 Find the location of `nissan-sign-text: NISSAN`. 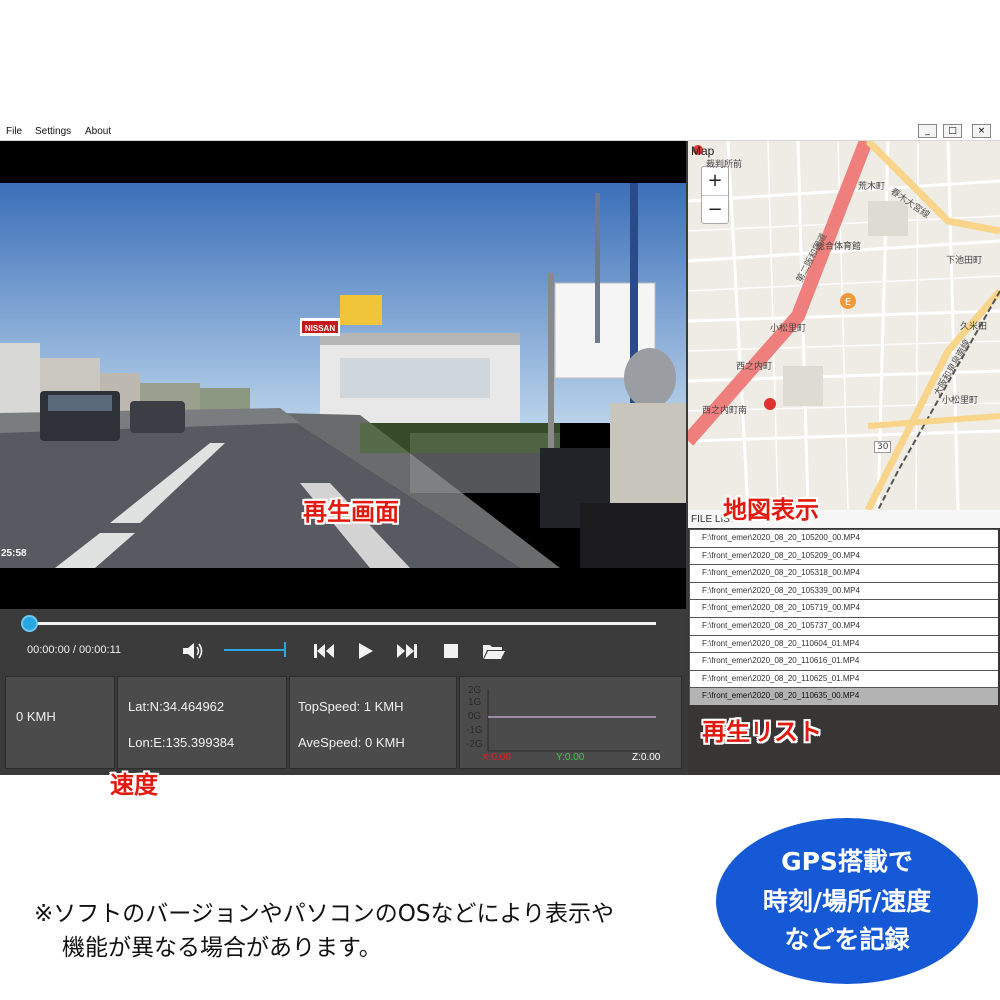

nissan-sign-text: NISSAN is located at coordinates (320, 328).